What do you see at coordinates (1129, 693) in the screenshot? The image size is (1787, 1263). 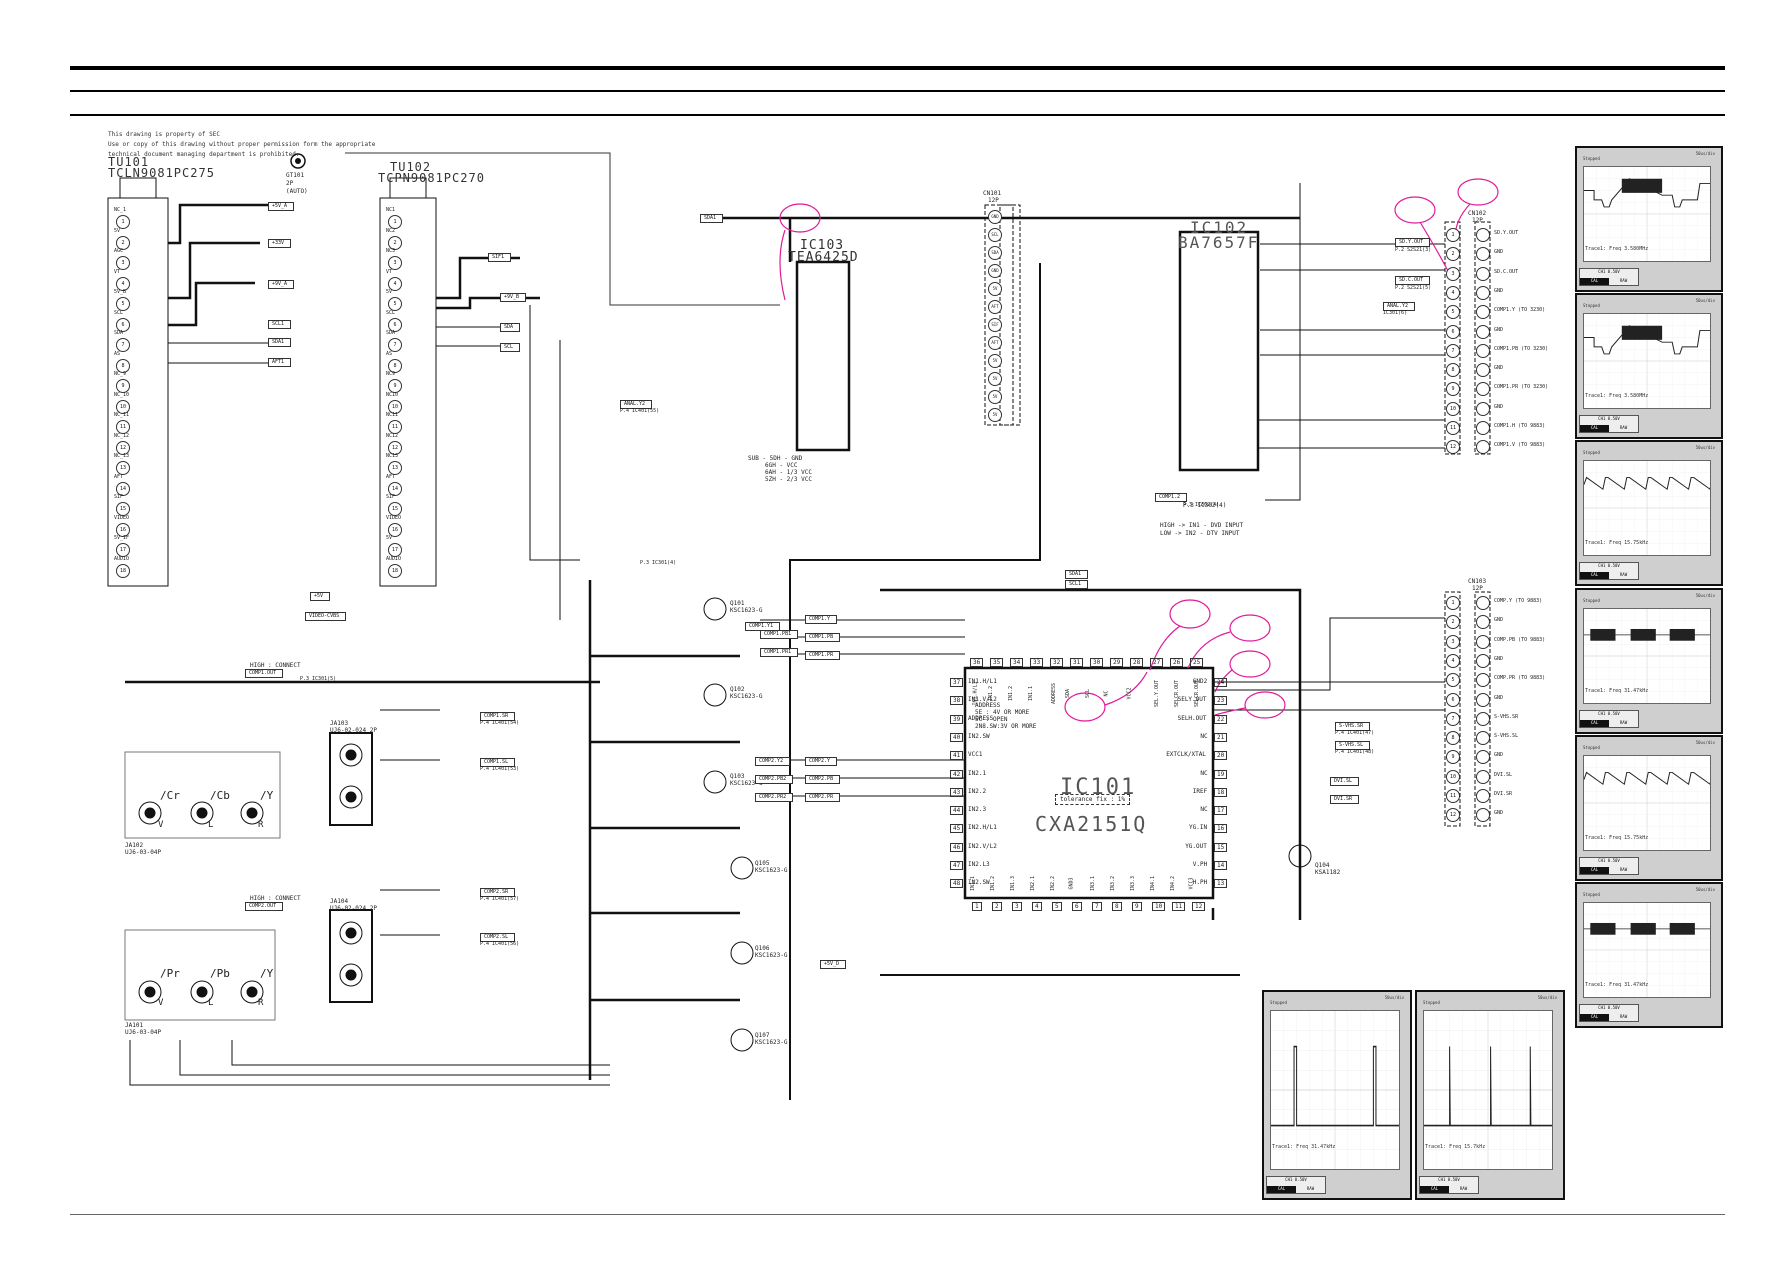 I see `ic101-pin-label: VCC2` at bounding box center [1129, 693].